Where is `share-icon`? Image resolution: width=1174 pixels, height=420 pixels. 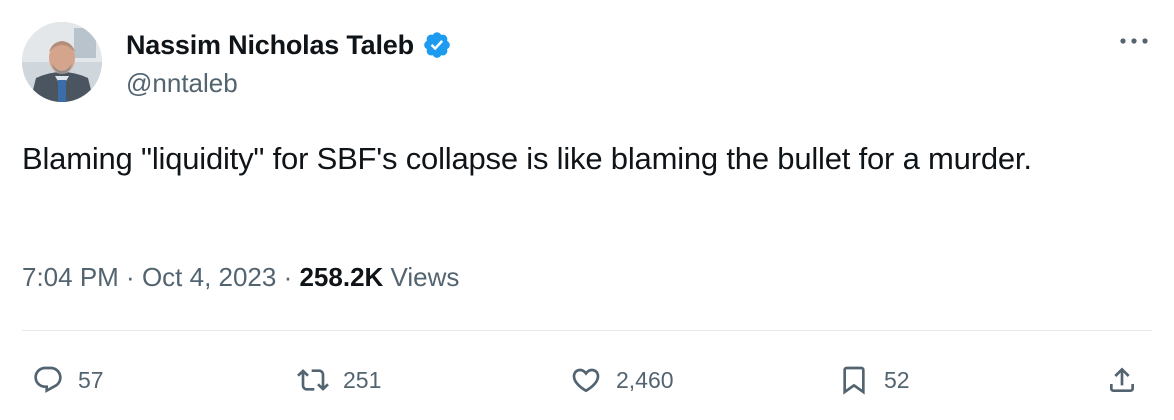 share-icon is located at coordinates (1122, 379).